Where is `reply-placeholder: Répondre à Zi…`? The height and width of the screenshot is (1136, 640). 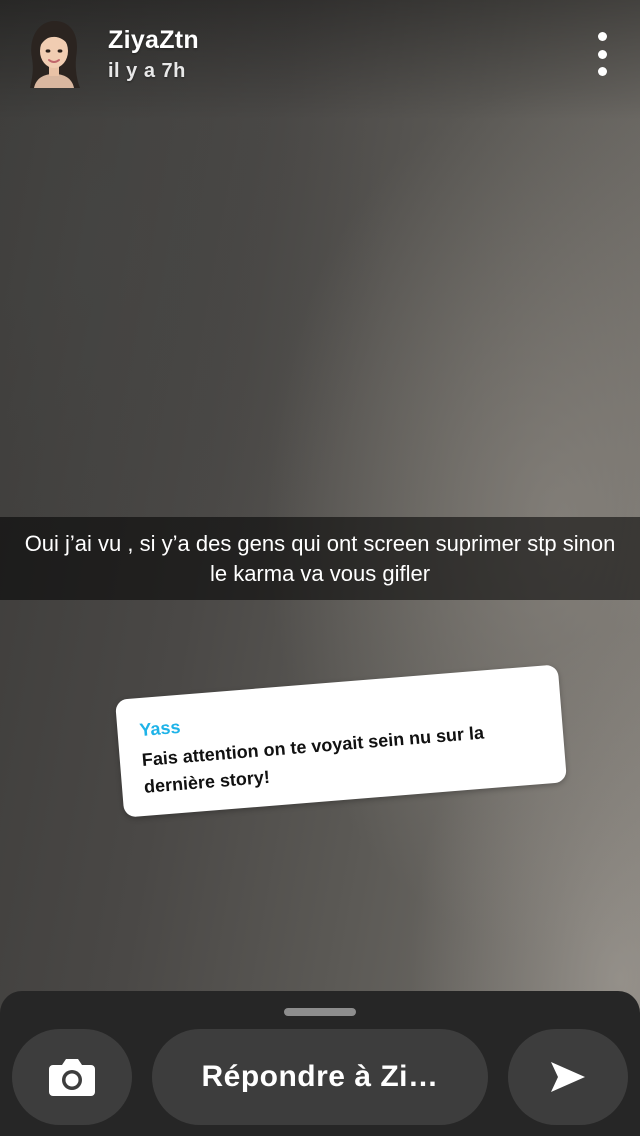 reply-placeholder: Répondre à Zi… is located at coordinates (320, 1076).